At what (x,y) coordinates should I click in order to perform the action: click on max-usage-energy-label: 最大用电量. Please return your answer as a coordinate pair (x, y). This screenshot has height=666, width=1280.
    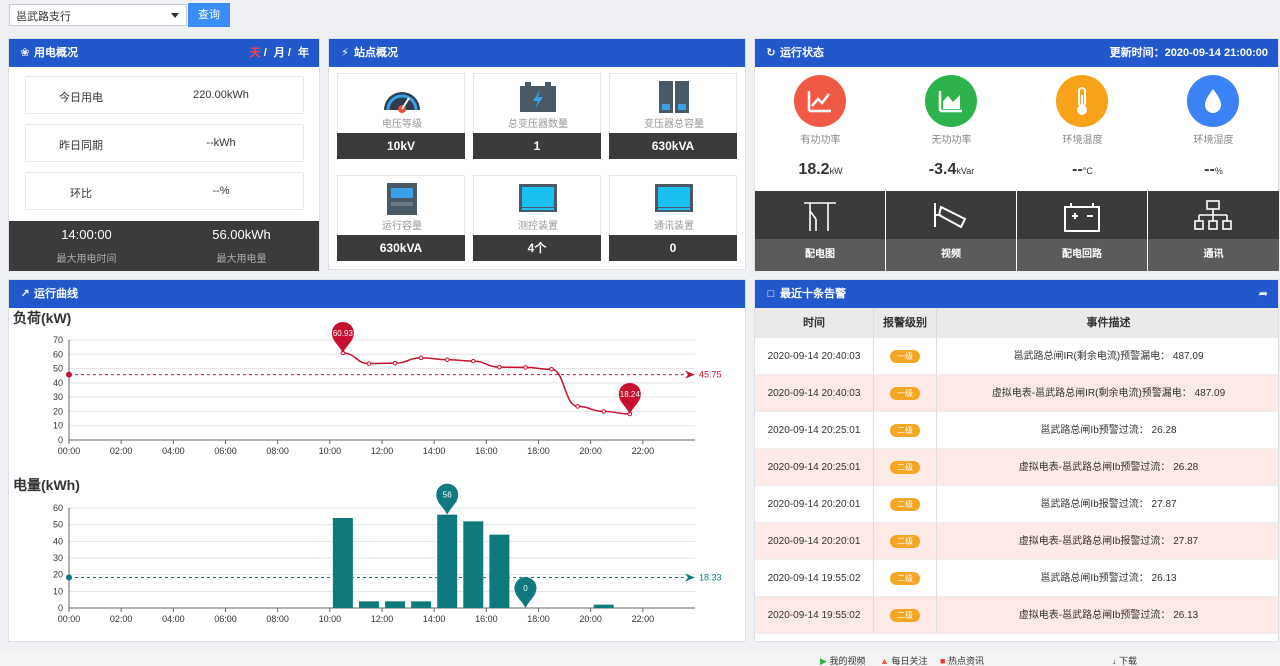
    Looking at the image, I should click on (241, 259).